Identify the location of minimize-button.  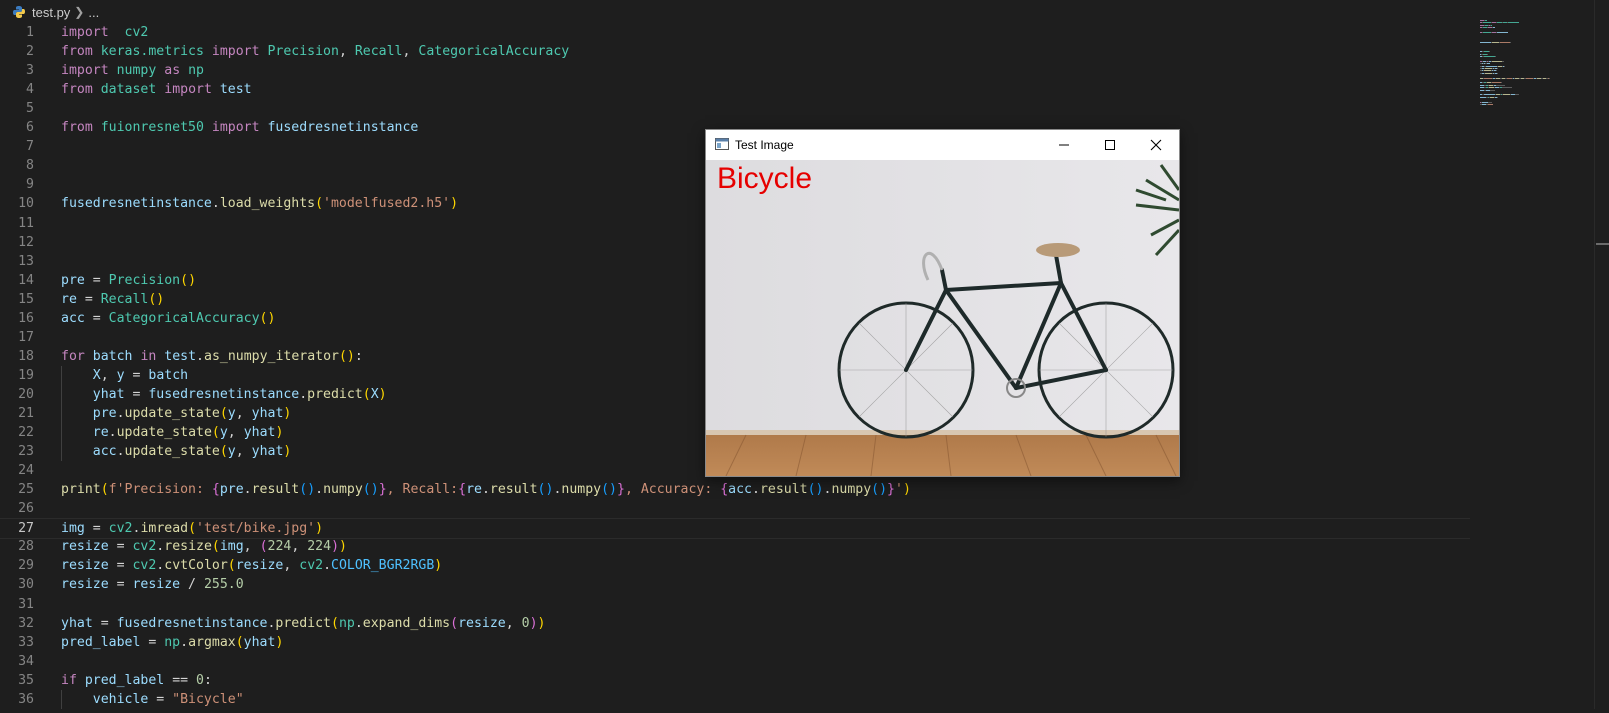
(1064, 145).